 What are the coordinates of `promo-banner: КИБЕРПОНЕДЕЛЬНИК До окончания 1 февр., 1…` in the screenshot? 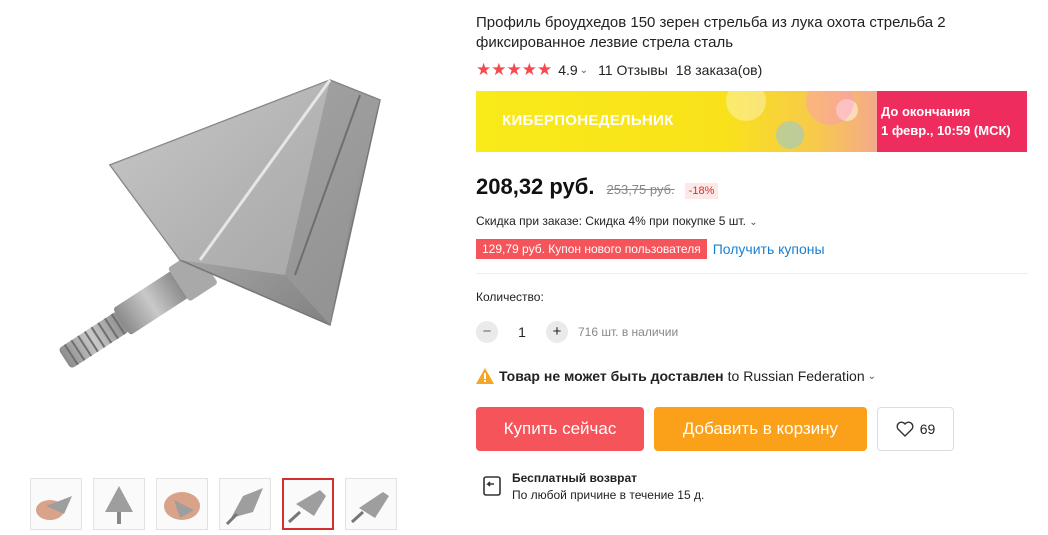 It's located at (751, 121).